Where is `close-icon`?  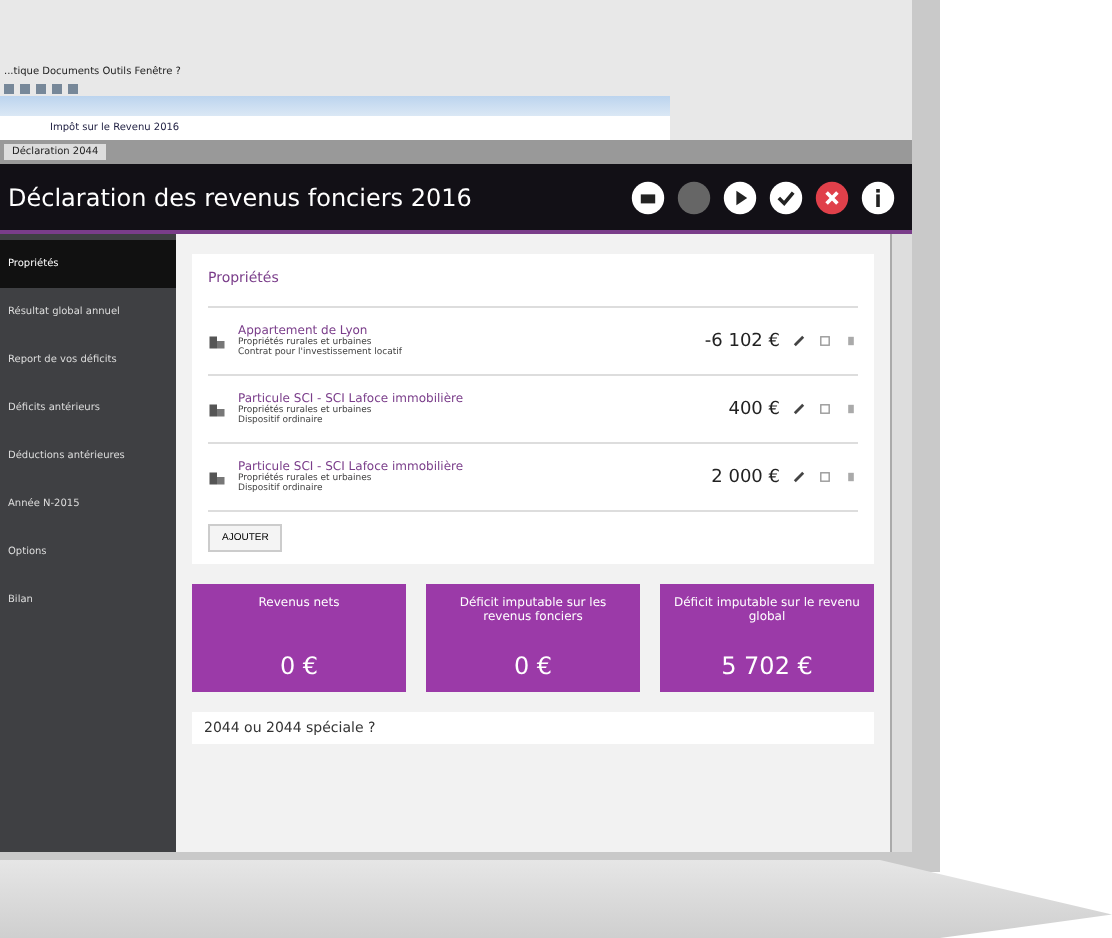 close-icon is located at coordinates (832, 197).